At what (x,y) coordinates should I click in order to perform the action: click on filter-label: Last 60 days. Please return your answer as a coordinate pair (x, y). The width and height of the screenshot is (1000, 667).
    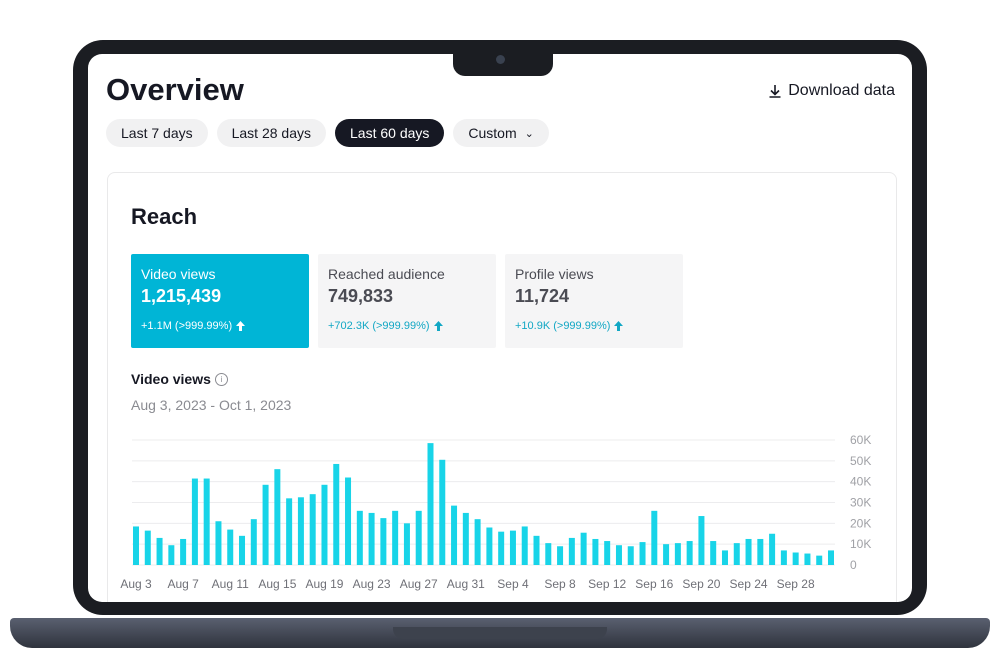
    Looking at the image, I should click on (390, 133).